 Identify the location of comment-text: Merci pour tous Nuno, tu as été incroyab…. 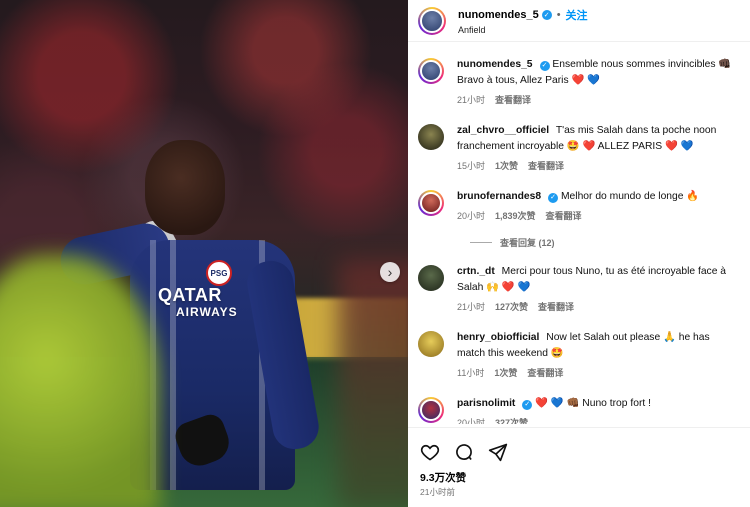
(592, 279).